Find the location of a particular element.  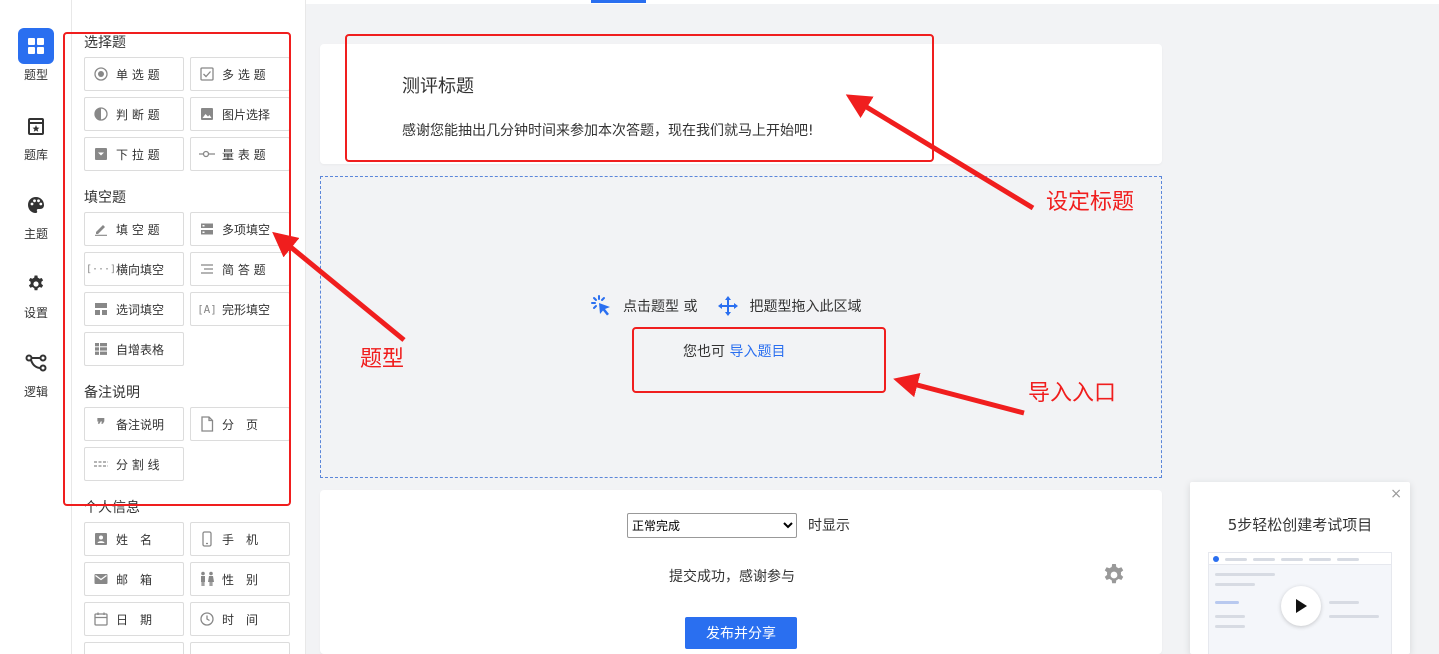

rail-label: 题型 is located at coordinates (35, 75).